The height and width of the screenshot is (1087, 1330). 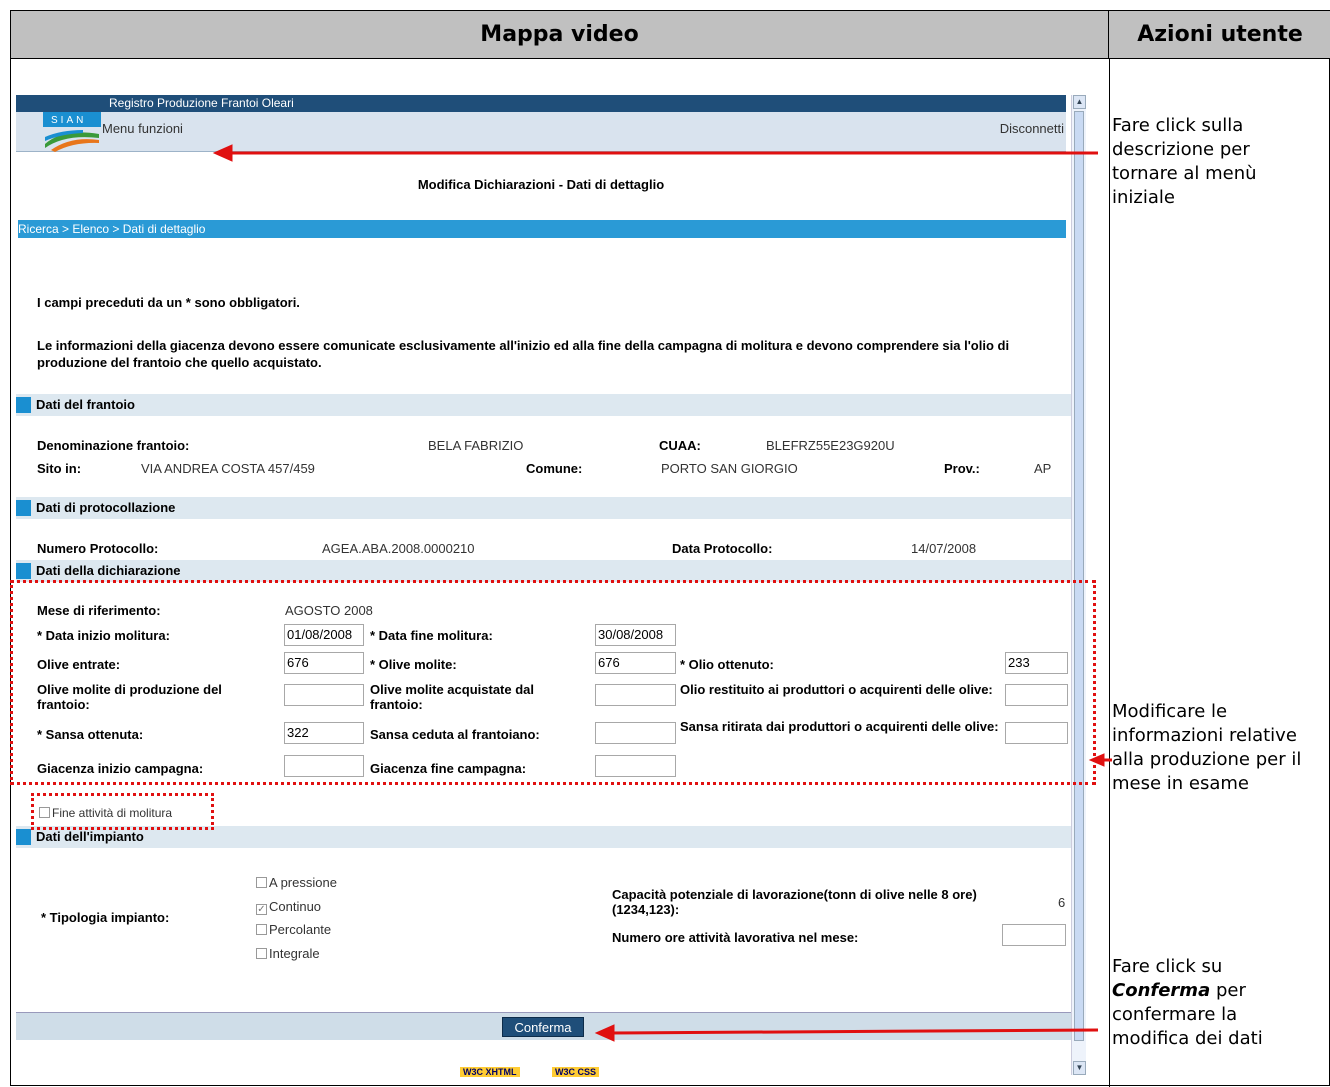 I want to click on scroll-down-icon: ▼, so click(x=1079, y=1068).